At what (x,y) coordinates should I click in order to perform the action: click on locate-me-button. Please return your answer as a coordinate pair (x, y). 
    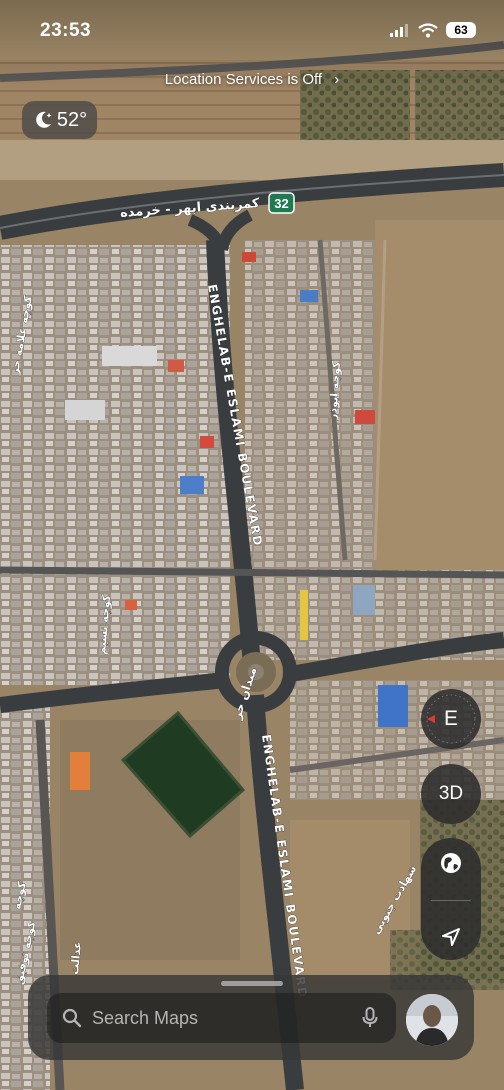
    Looking at the image, I should click on (451, 937).